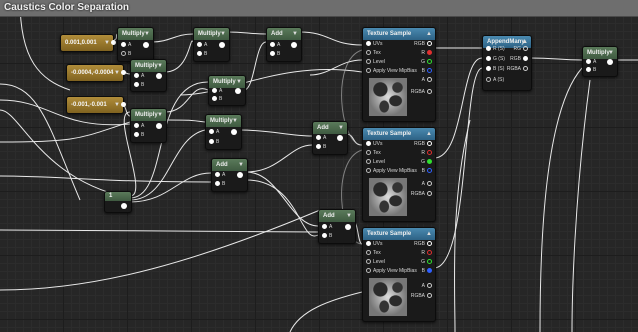 The height and width of the screenshot is (332, 638). I want to click on output-pin-rg: RG, so click(521, 49).